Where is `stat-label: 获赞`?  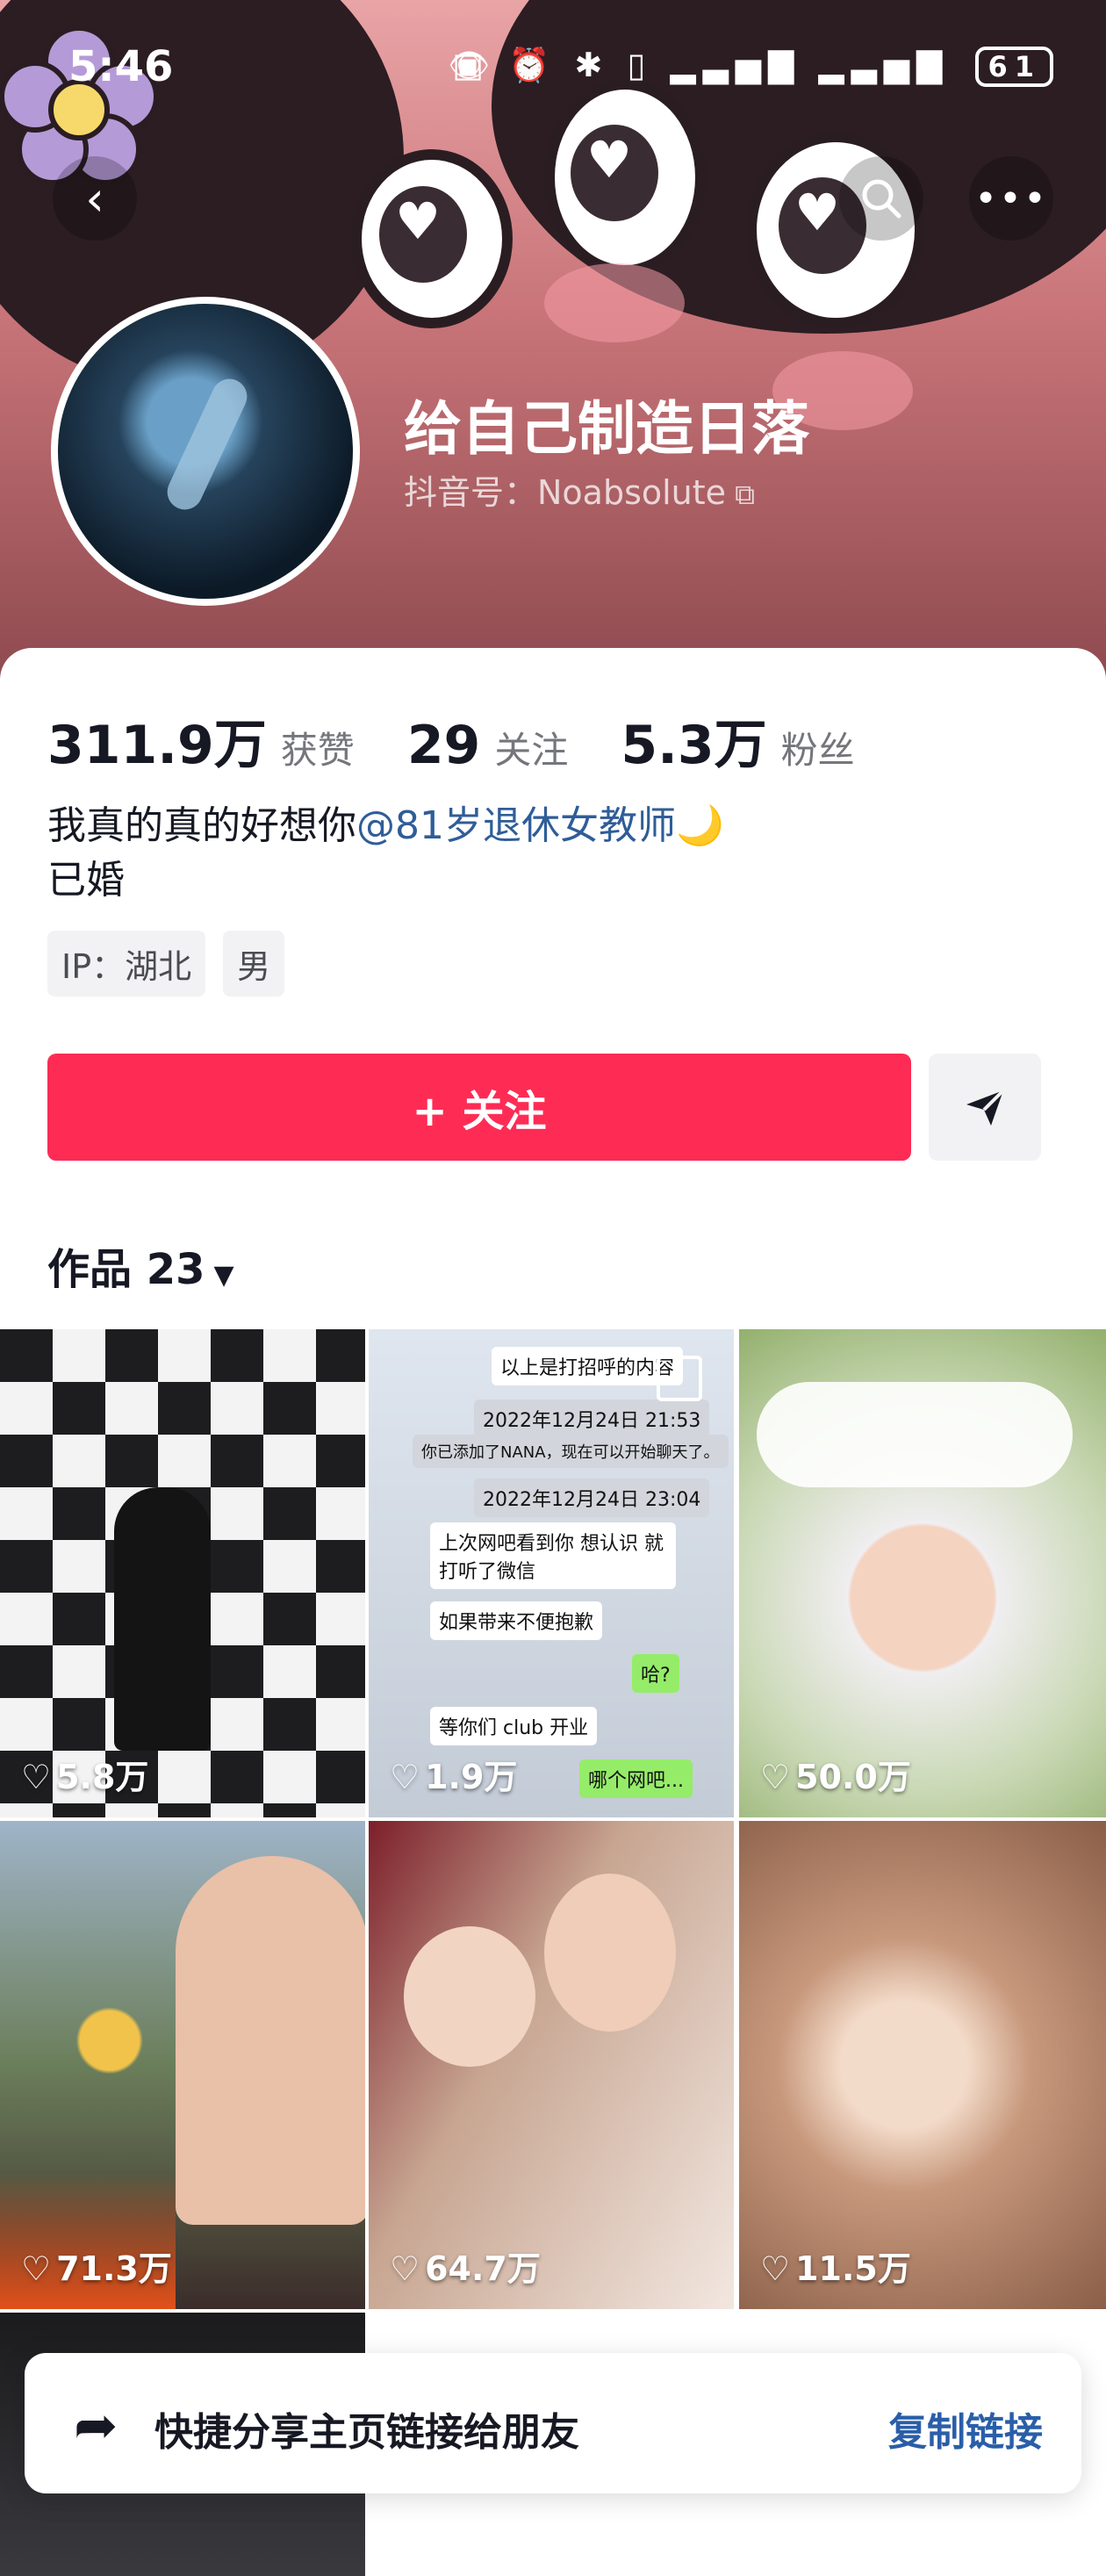 stat-label: 获赞 is located at coordinates (317, 750).